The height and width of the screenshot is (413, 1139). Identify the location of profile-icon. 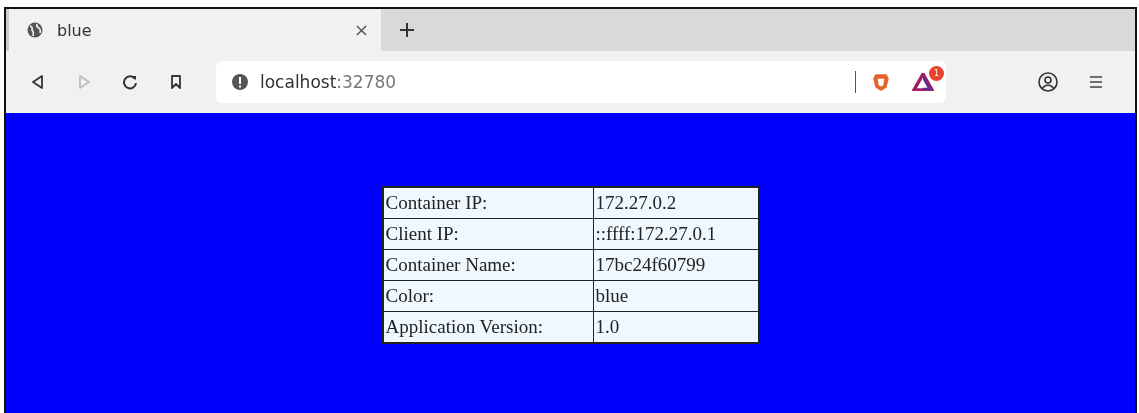
(1048, 82).